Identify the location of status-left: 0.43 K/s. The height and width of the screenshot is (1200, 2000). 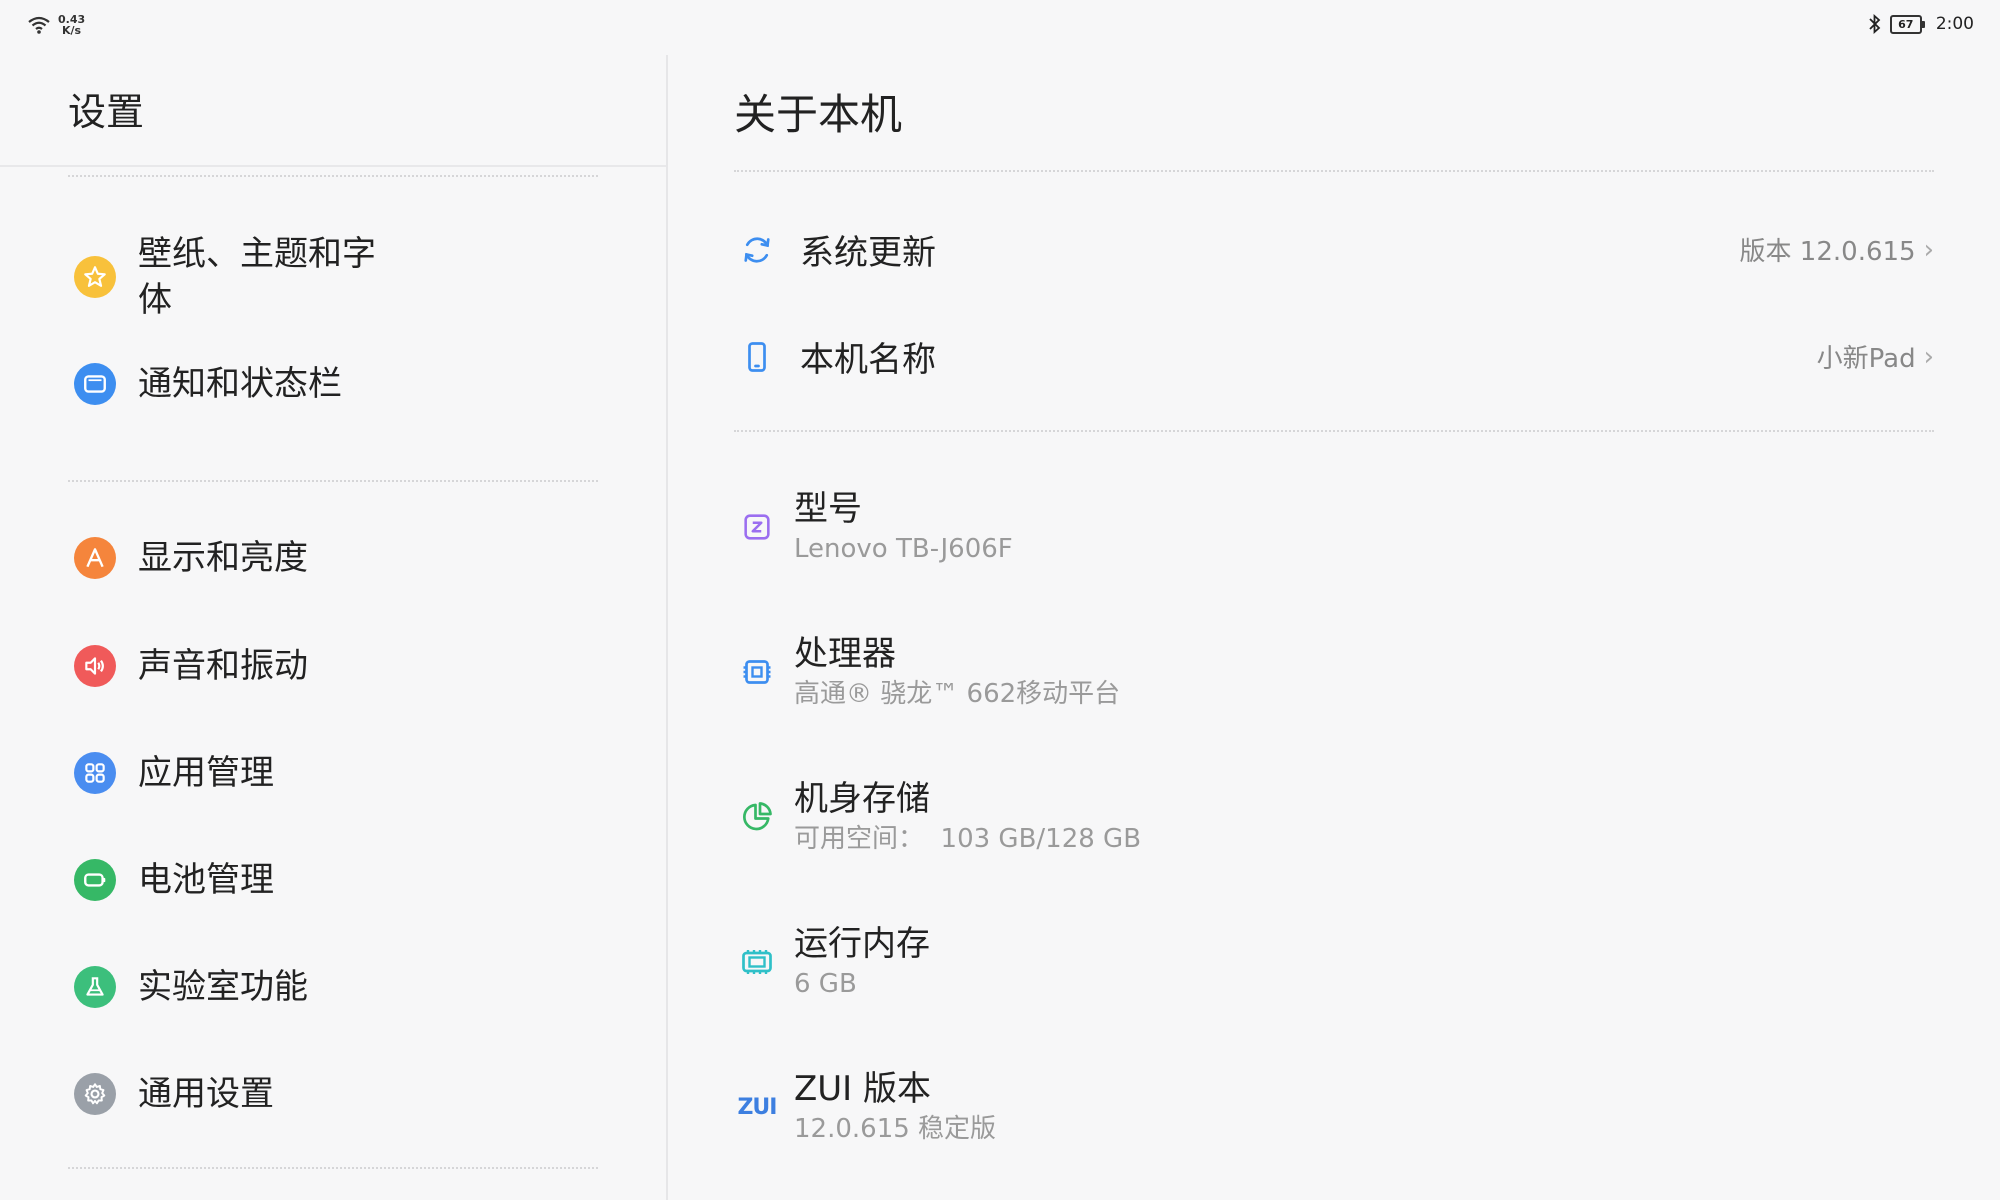
(56, 25).